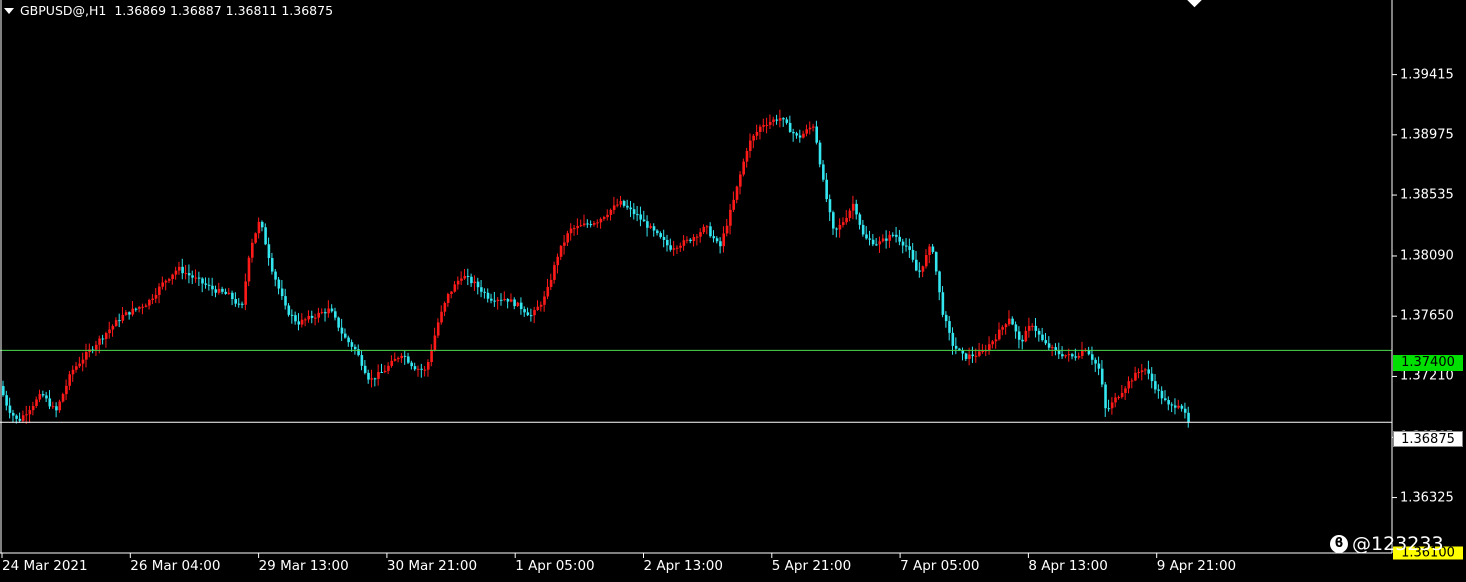 Image resolution: width=1466 pixels, height=582 pixels. Describe the element at coordinates (1427, 498) in the screenshot. I see `price-tick-label: 1.36325` at that location.